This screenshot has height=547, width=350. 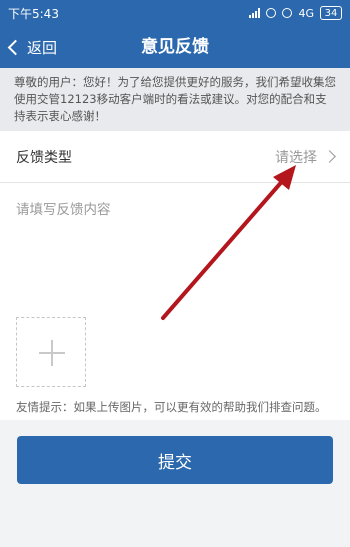 What do you see at coordinates (306, 13) in the screenshot?
I see `network-type: 4G` at bounding box center [306, 13].